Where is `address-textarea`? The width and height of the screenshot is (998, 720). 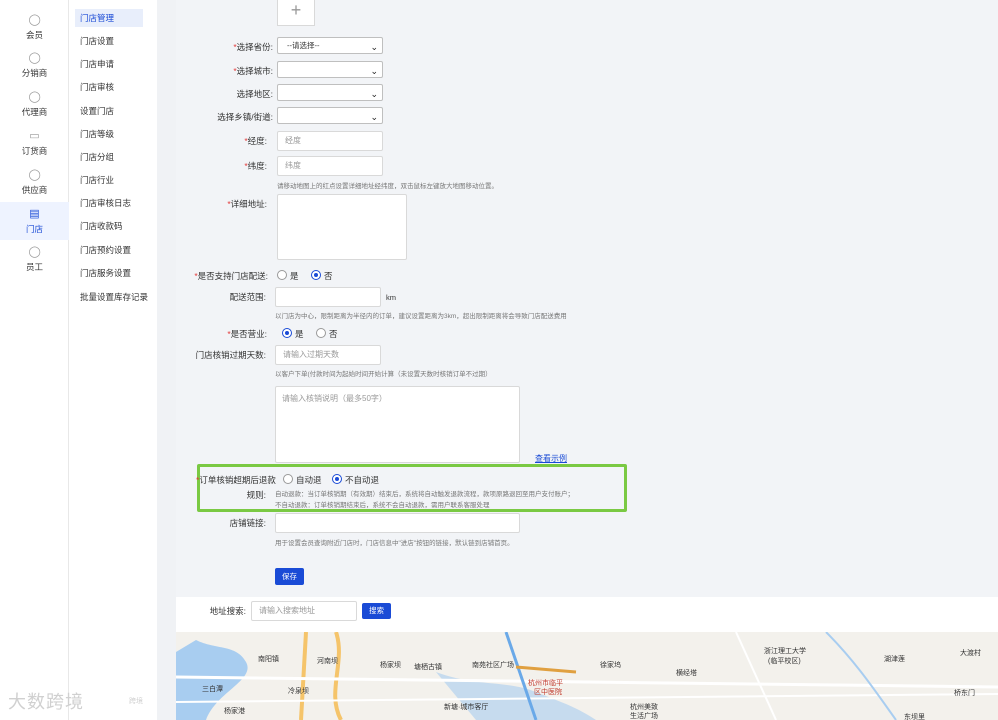
address-textarea is located at coordinates (342, 227).